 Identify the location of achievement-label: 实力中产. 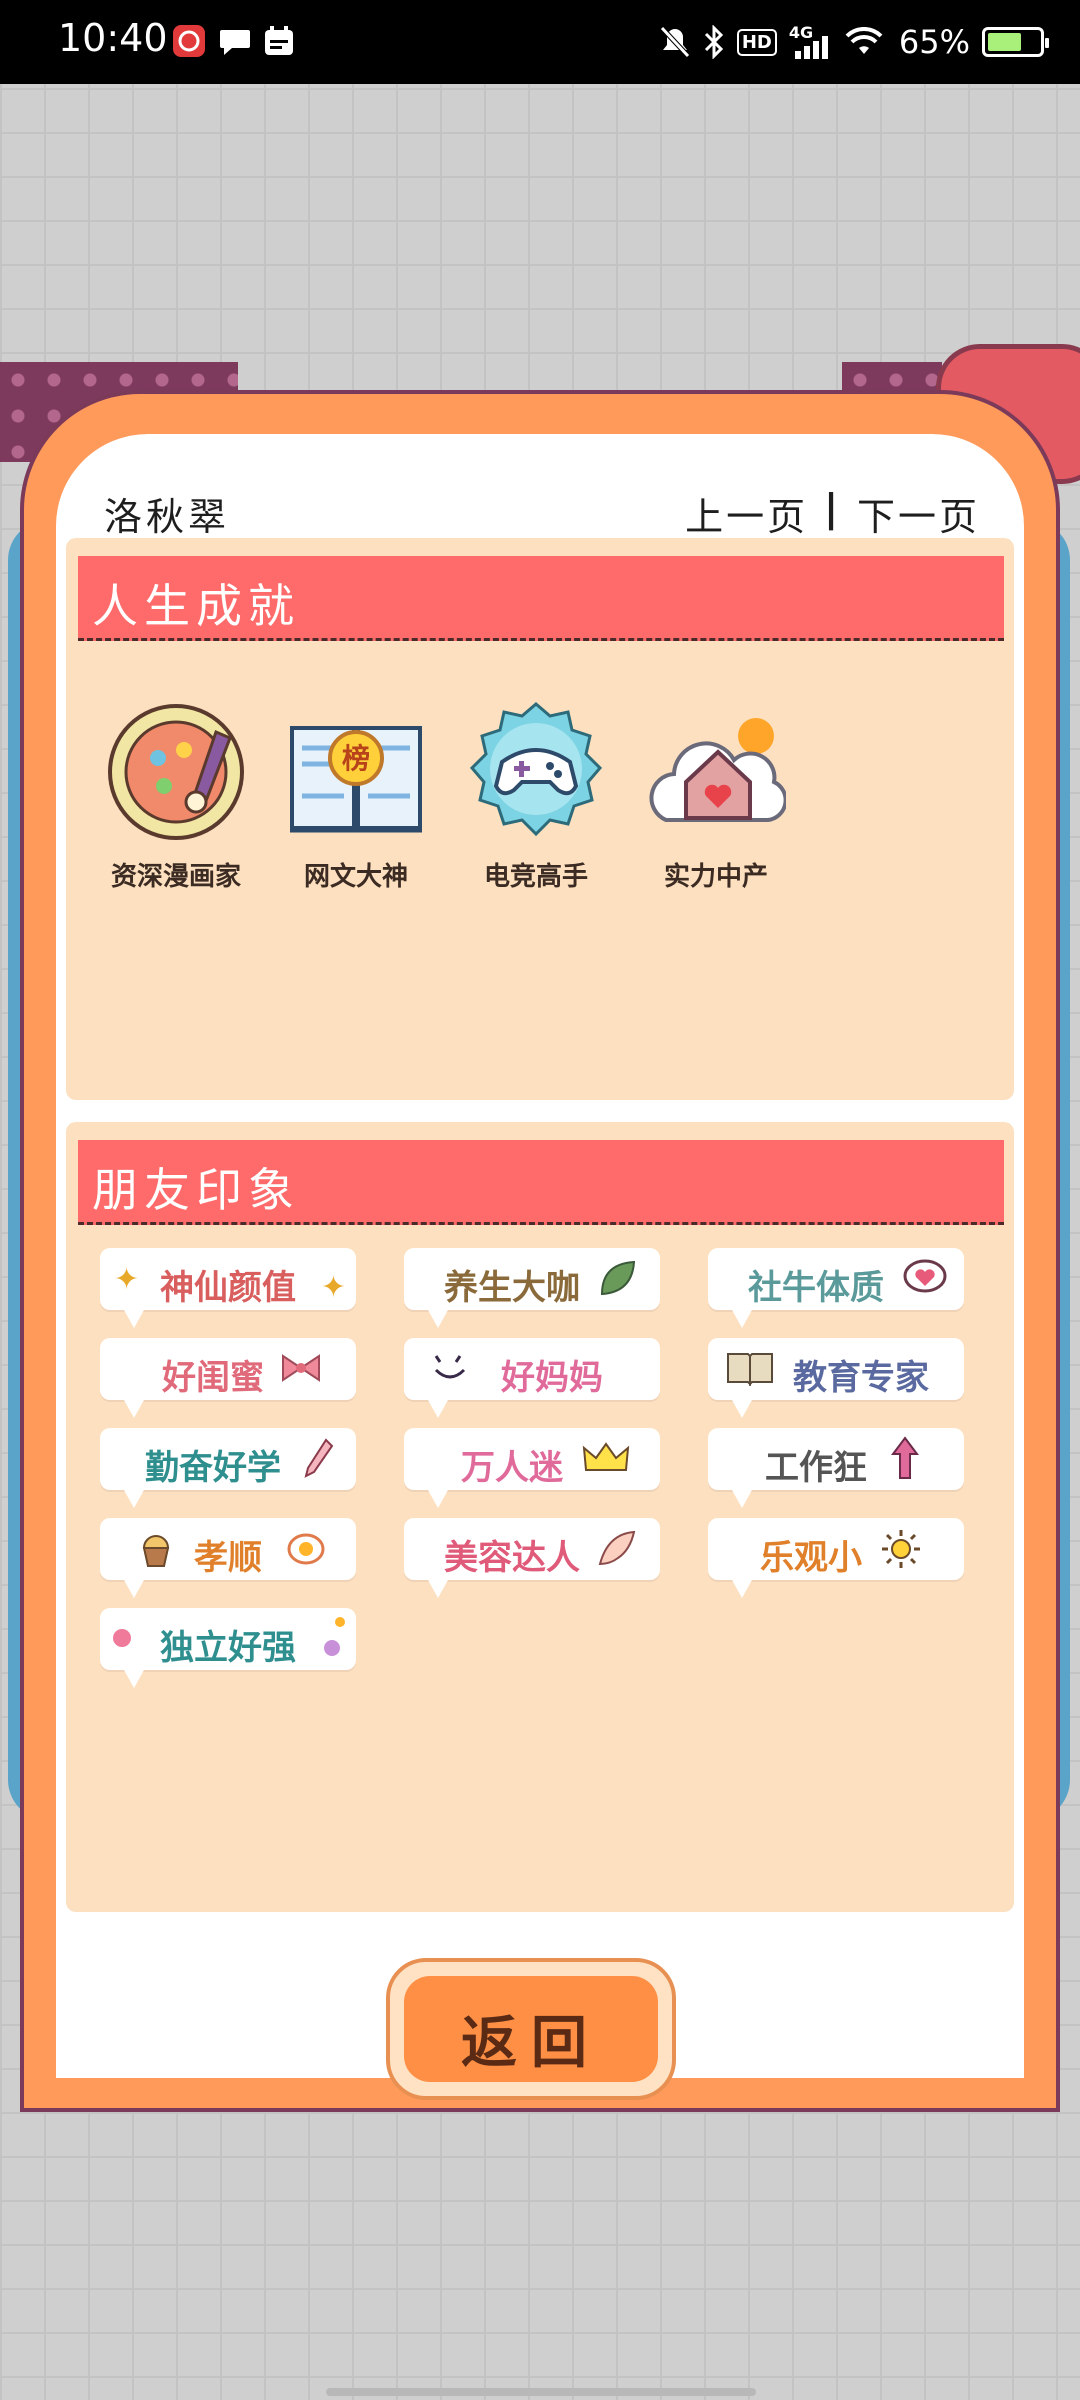
(715, 877).